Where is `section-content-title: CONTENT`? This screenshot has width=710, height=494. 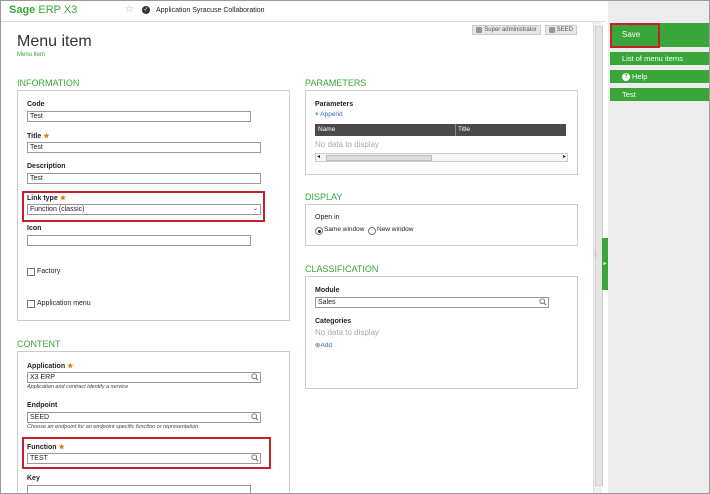
section-content-title: CONTENT is located at coordinates (39, 344).